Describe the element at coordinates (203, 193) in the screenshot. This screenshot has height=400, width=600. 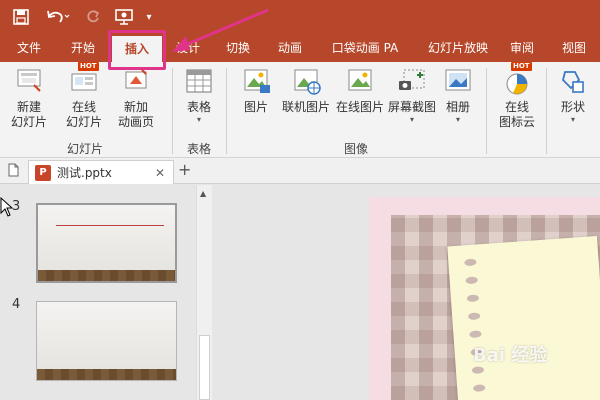
I see `scroll-up-icon: ▲` at that location.